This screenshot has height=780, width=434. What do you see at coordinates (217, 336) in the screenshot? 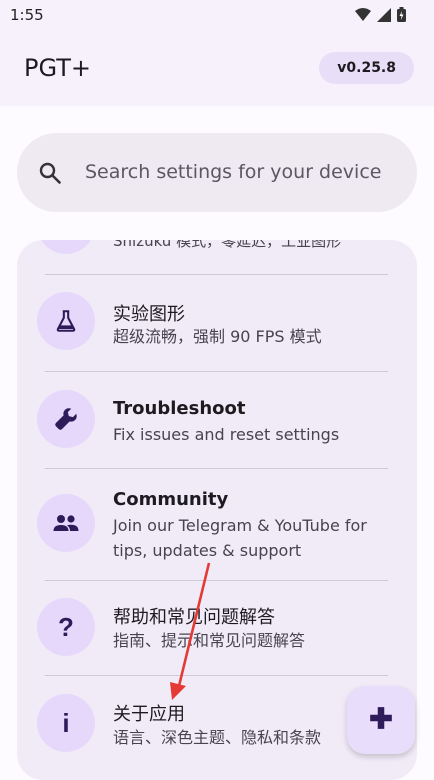
I see `list-item-subtitle: 超级流畅，强制 90 FPS 模式` at bounding box center [217, 336].